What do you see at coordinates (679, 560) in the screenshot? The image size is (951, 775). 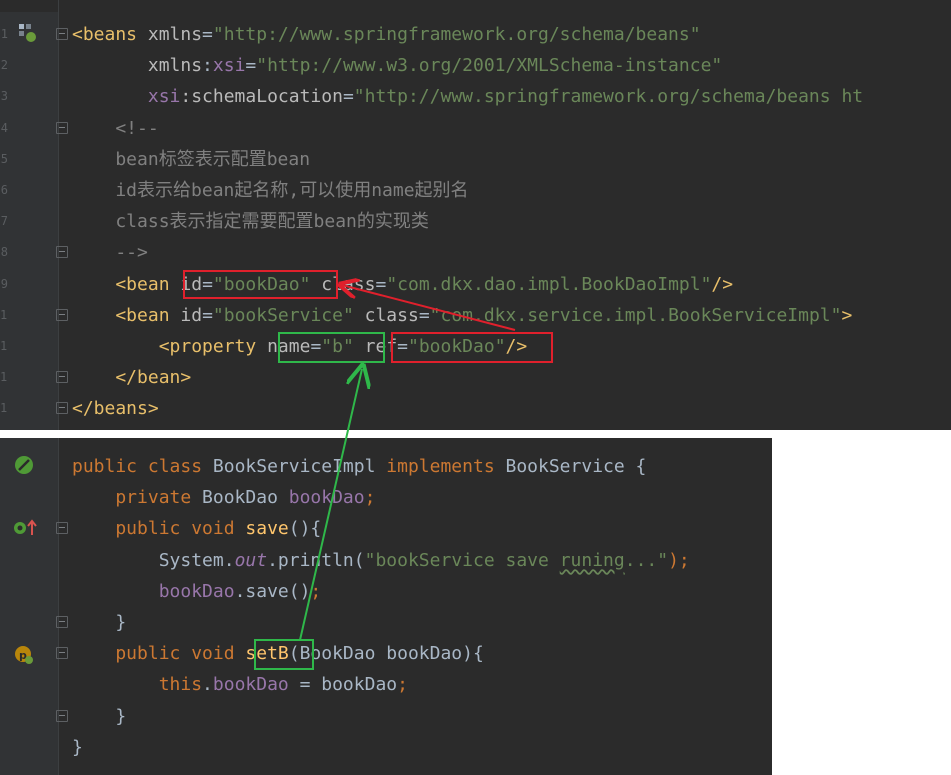 I see `code-token: );` at bounding box center [679, 560].